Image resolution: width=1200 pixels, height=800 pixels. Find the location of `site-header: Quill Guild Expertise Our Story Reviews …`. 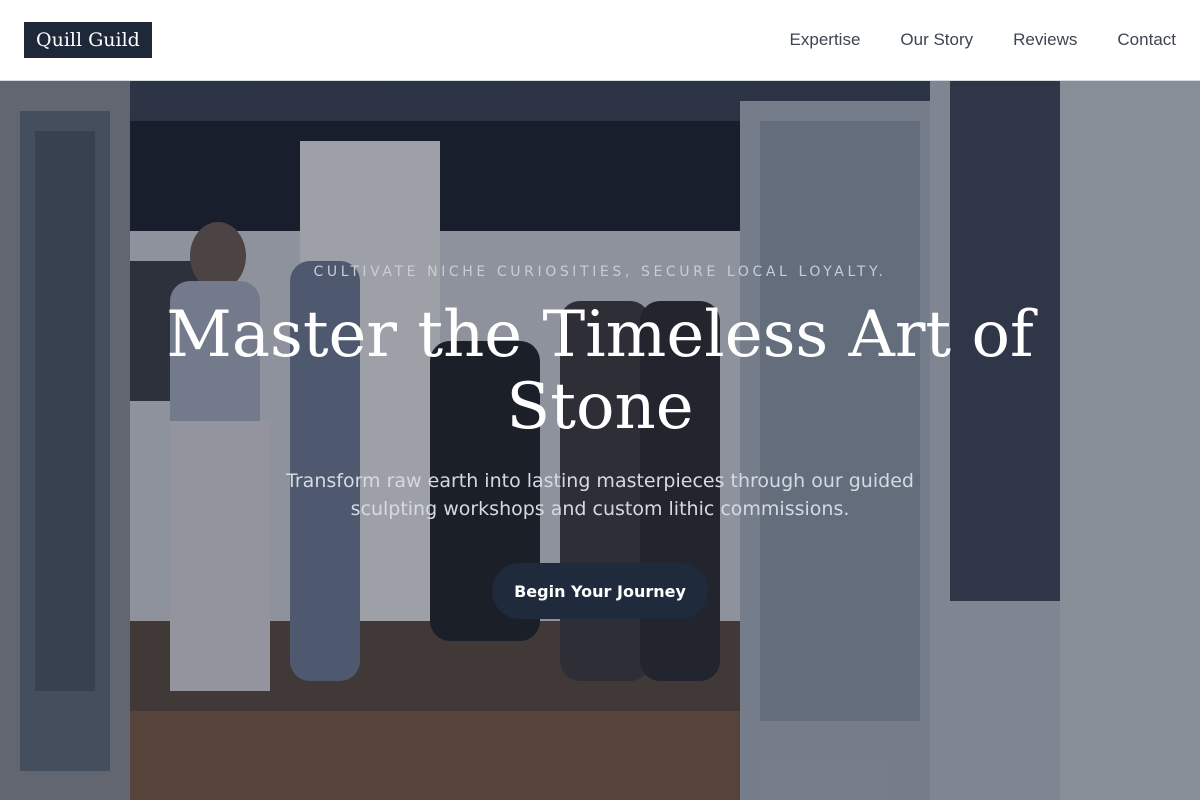

site-header: Quill Guild Expertise Our Story Reviews … is located at coordinates (600, 40).